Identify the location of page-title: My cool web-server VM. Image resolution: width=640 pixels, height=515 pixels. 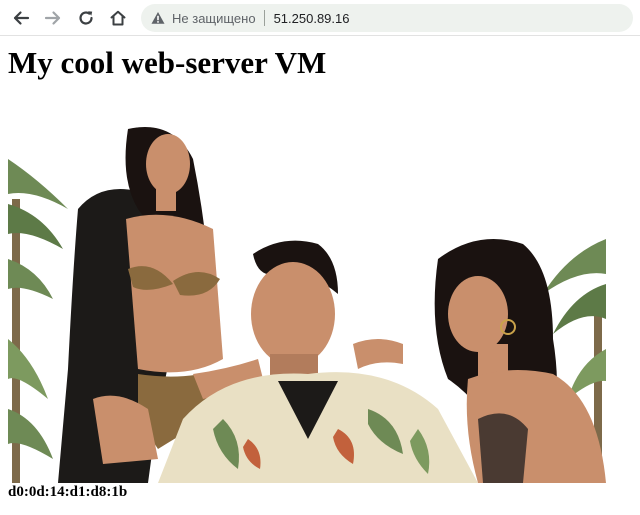
(167, 62).